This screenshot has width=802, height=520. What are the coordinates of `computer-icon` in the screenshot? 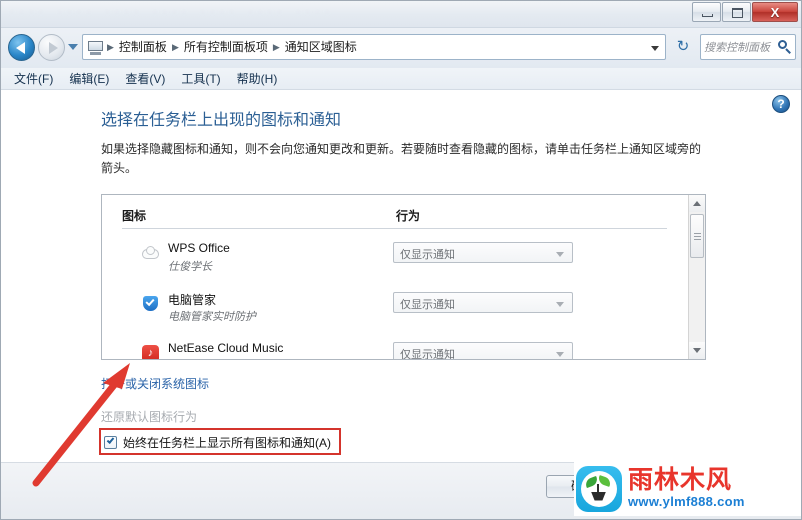 It's located at (95, 47).